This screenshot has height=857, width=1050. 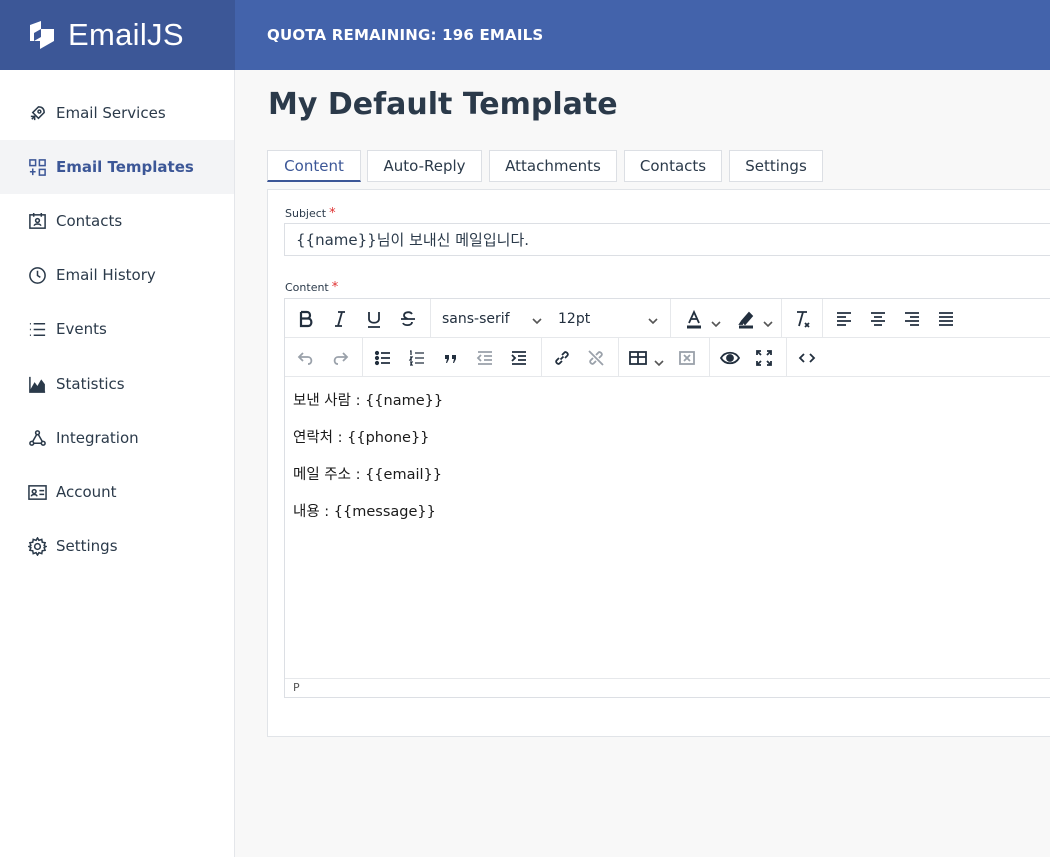 I want to click on content-line: 내용 : {{message}}, so click(x=364, y=512).